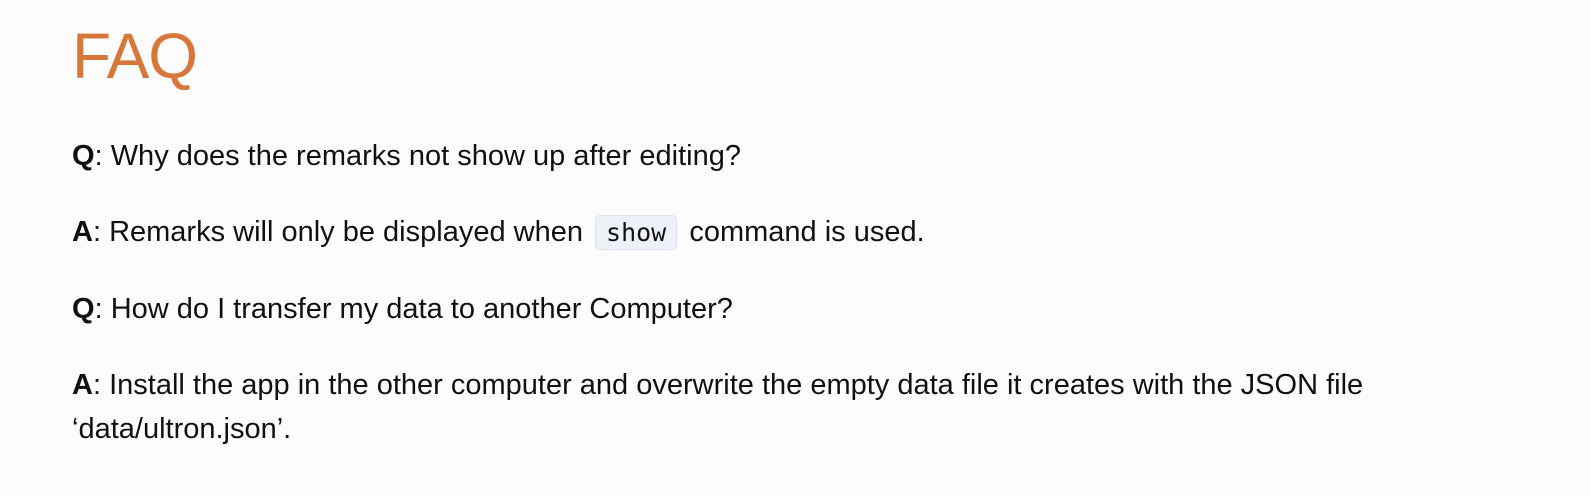  Describe the element at coordinates (636, 232) in the screenshot. I see `inline-code-show: show` at that location.